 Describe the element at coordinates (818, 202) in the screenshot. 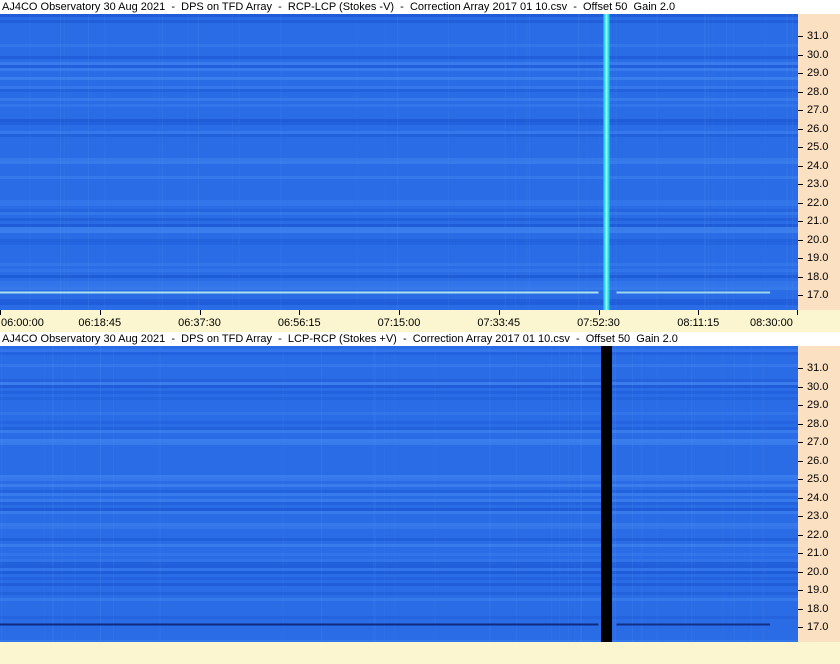

I see `frequency-tick-label: 22.0` at that location.